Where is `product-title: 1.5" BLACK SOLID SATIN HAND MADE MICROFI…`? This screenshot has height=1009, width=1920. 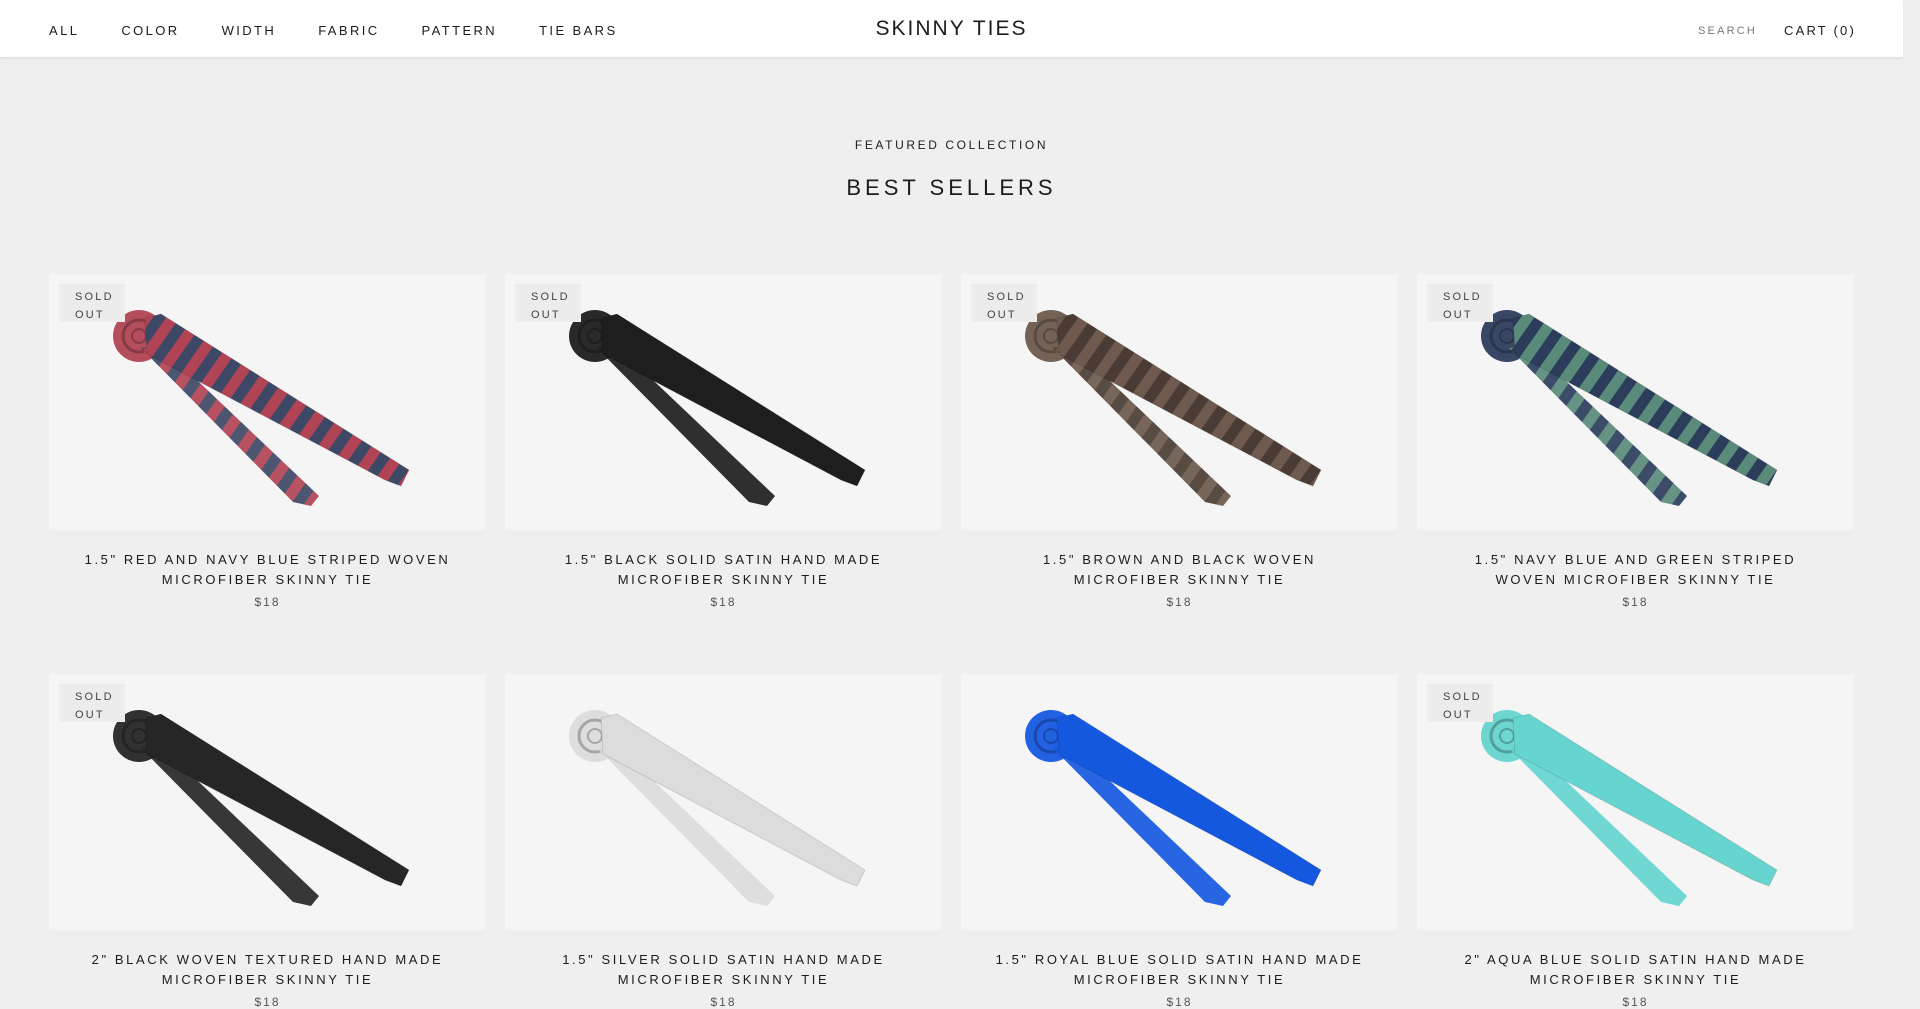 product-title: 1.5" BLACK SOLID SATIN HAND MADE MICROFI… is located at coordinates (723, 570).